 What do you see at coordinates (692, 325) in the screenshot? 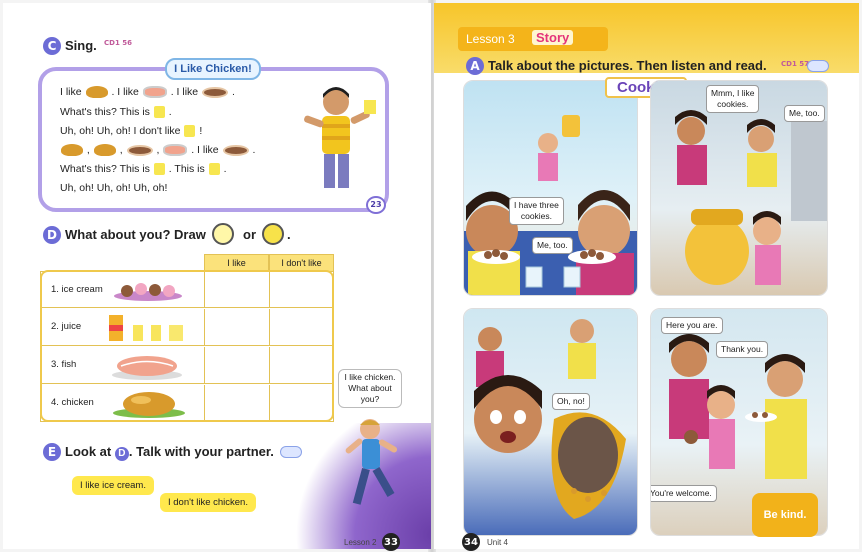
I see `panel-4-bubble-1: Here you are.` at bounding box center [692, 325].